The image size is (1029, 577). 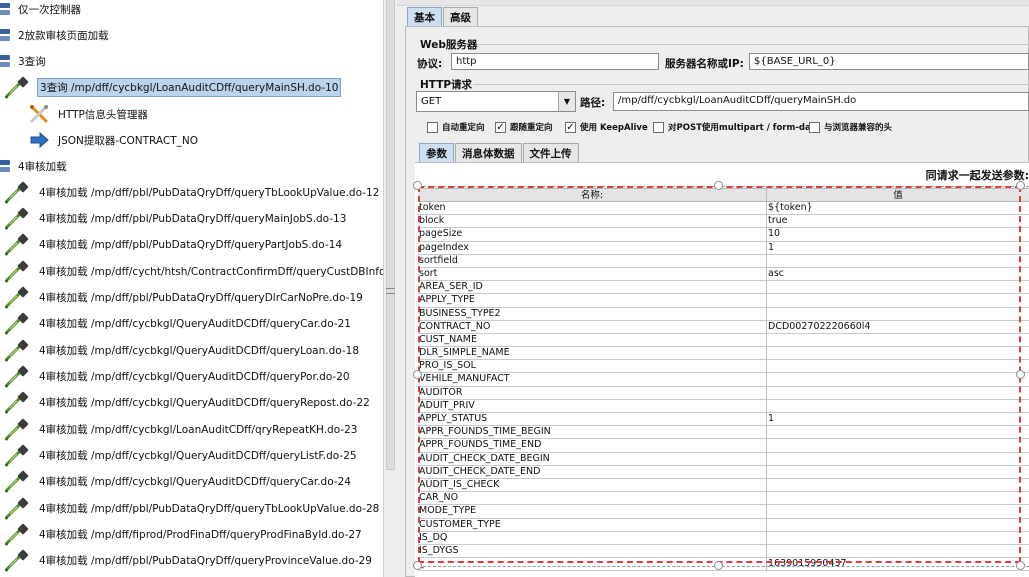 I want to click on param-name-cell: DLR_SIMPLE_NAME, so click(x=592, y=353).